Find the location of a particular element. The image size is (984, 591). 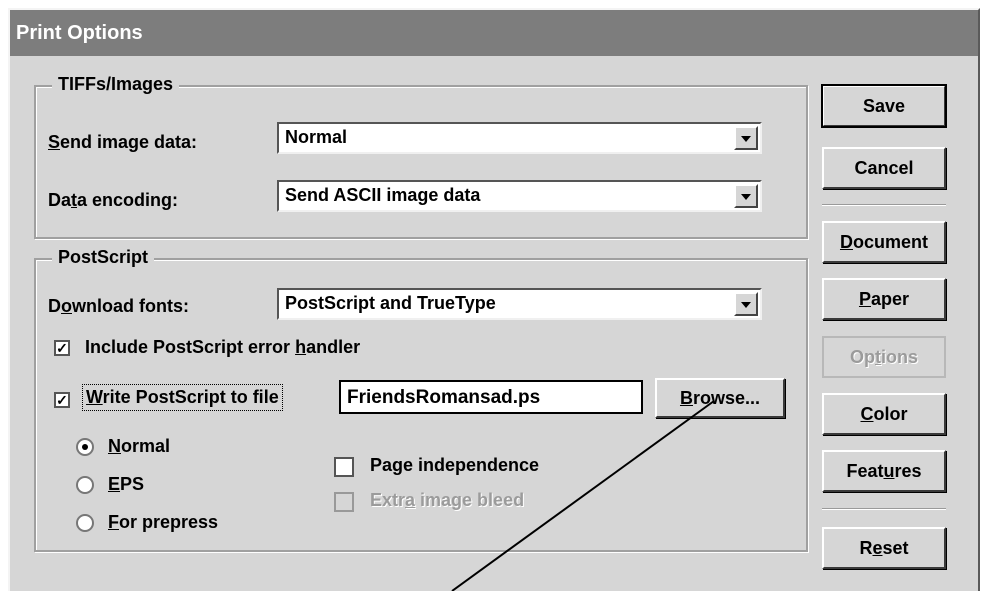

annotation-pointer-line is located at coordinates (583, 495).